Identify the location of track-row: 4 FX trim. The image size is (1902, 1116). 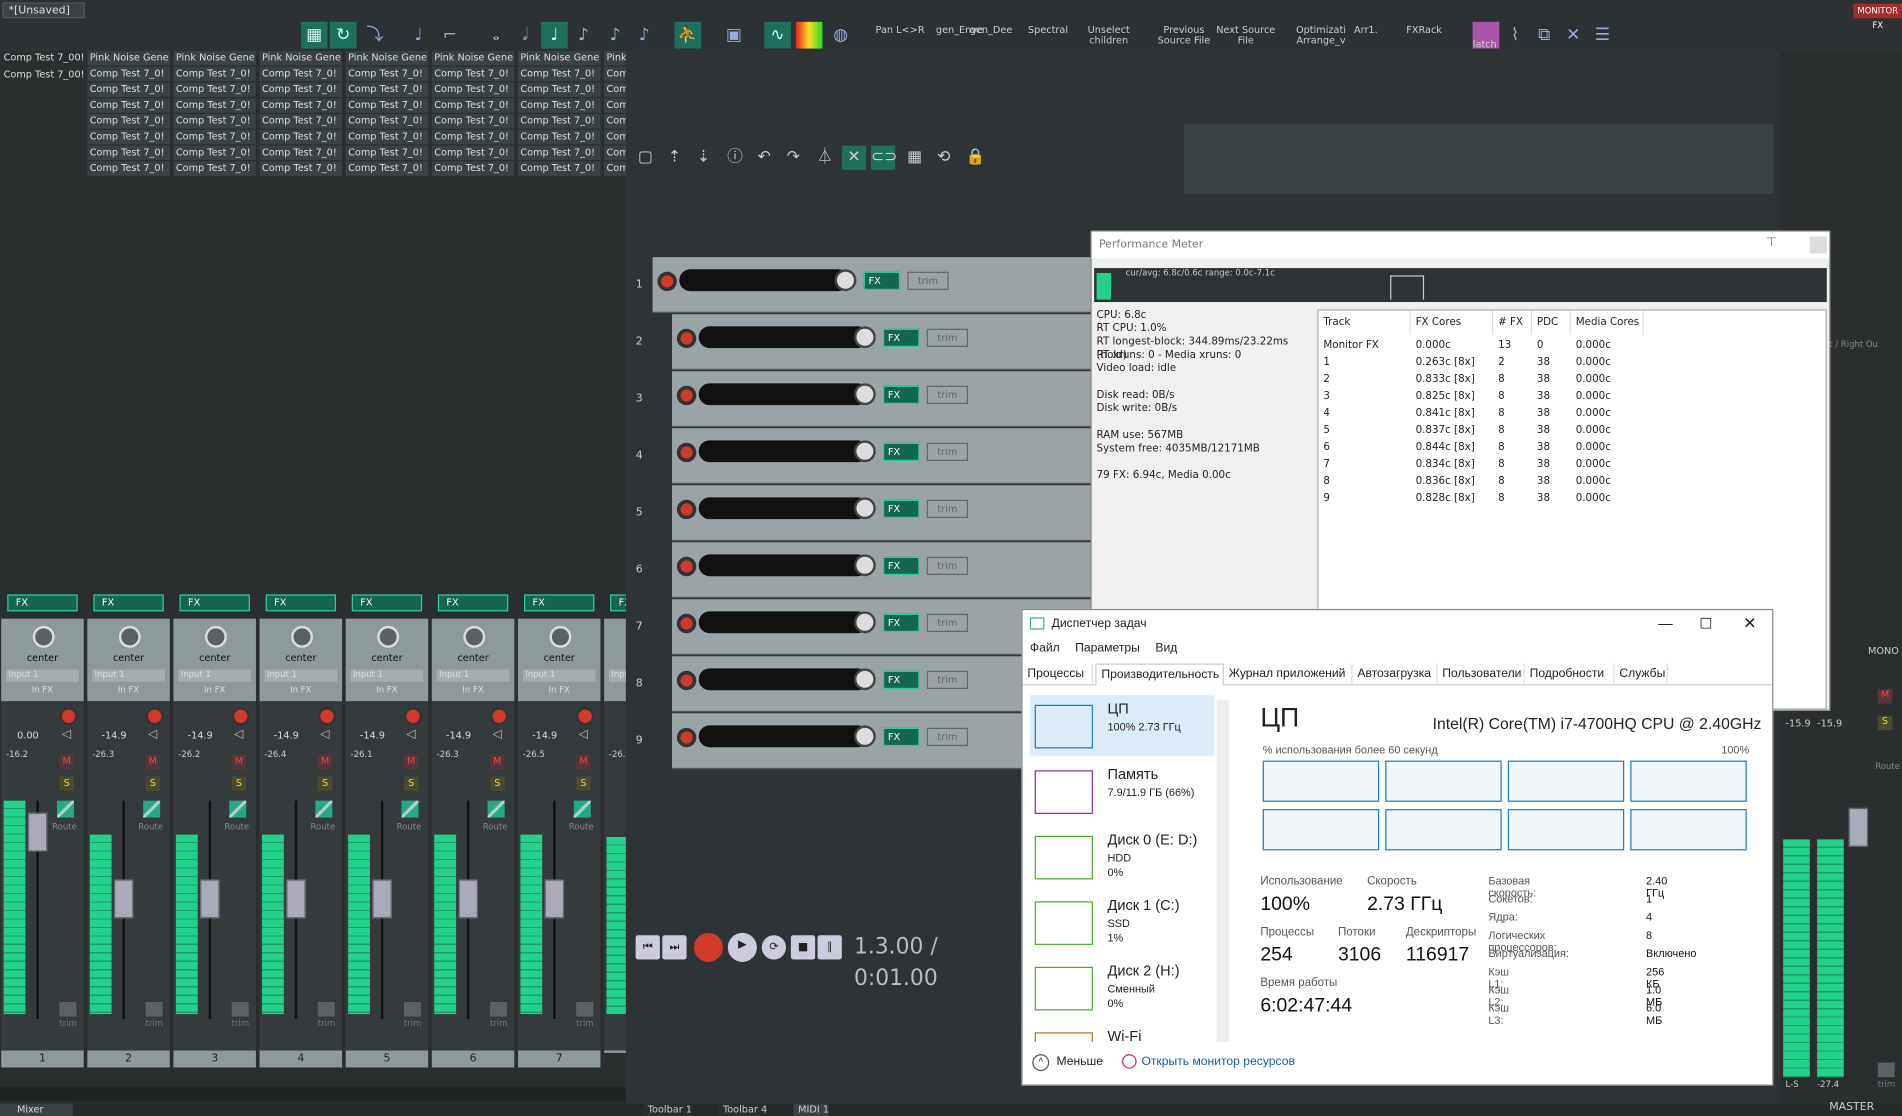
(897, 456).